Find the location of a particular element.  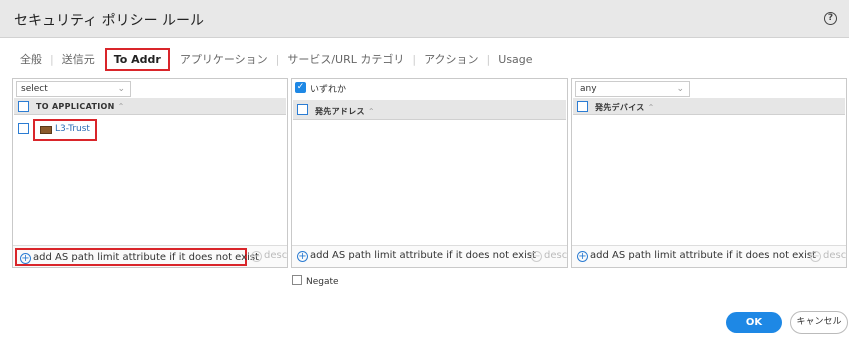

negate-checkbox: Negate is located at coordinates (315, 281).